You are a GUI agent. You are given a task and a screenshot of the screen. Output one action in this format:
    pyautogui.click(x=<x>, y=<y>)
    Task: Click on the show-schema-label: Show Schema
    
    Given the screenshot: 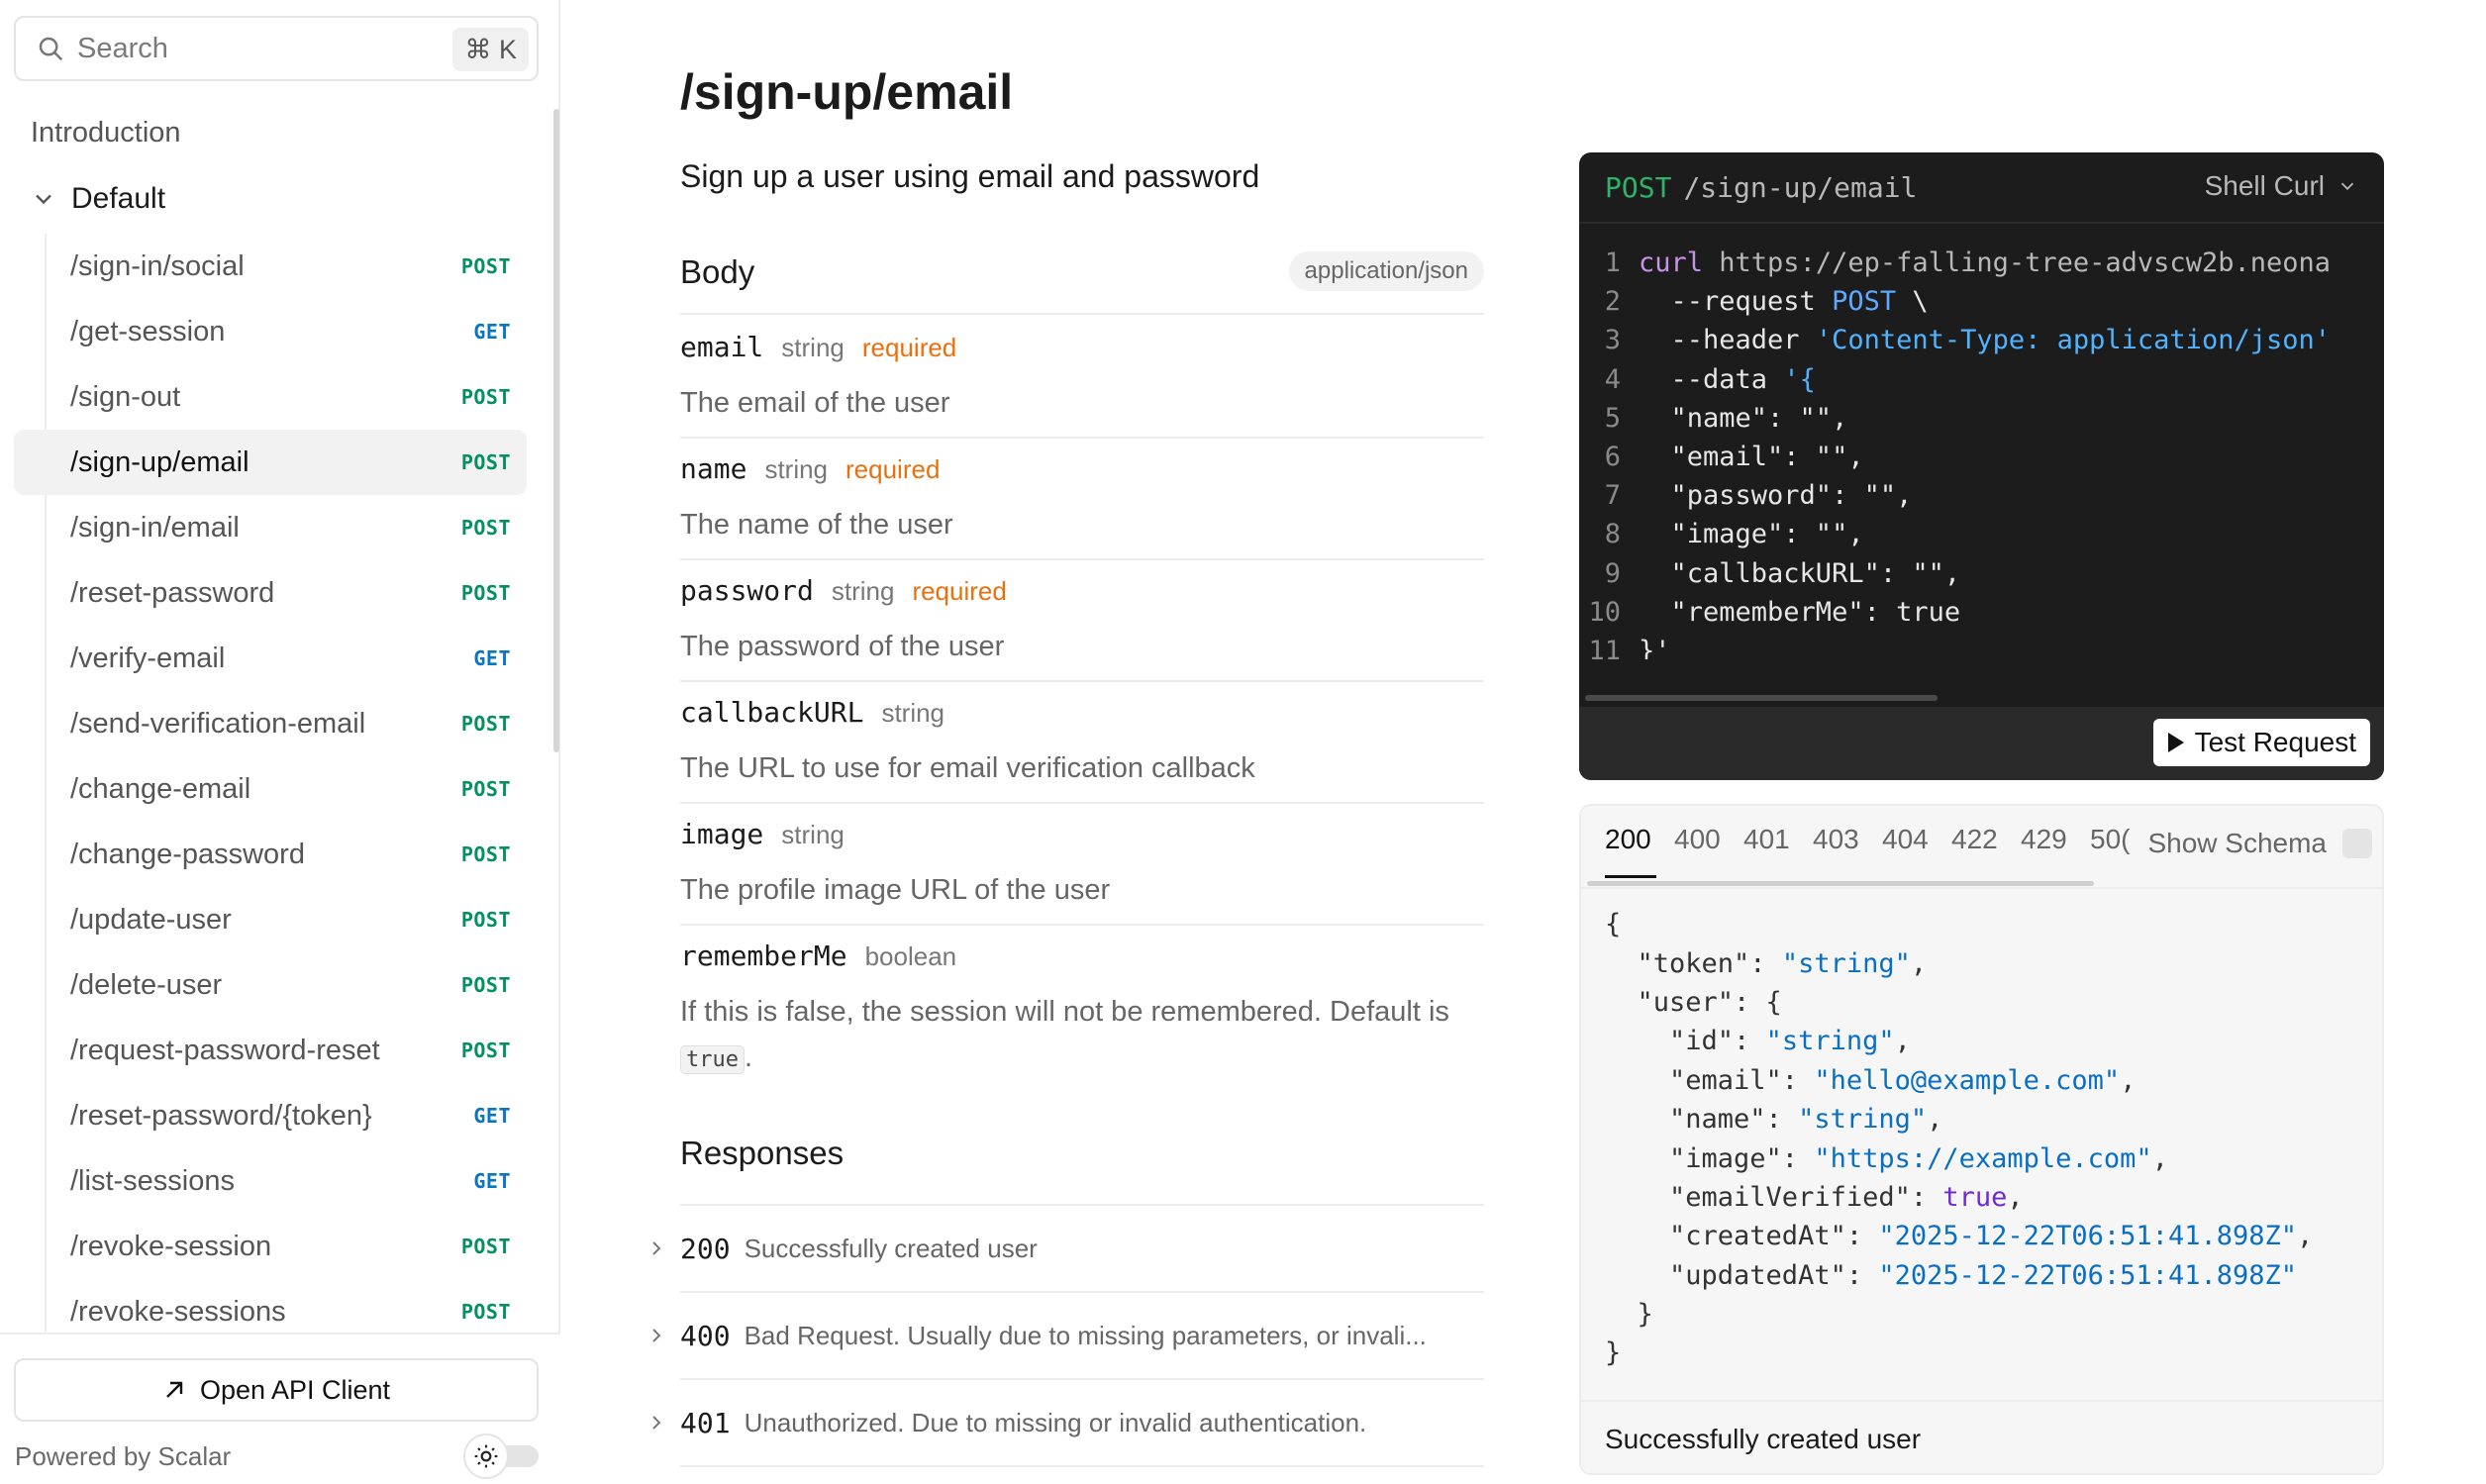 What is the action you would take?
    pyautogui.click(x=2237, y=843)
    